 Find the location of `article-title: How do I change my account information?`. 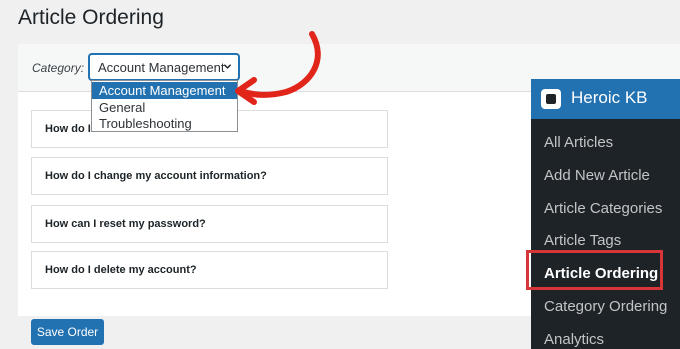

article-title: How do I change my account information? is located at coordinates (156, 176).